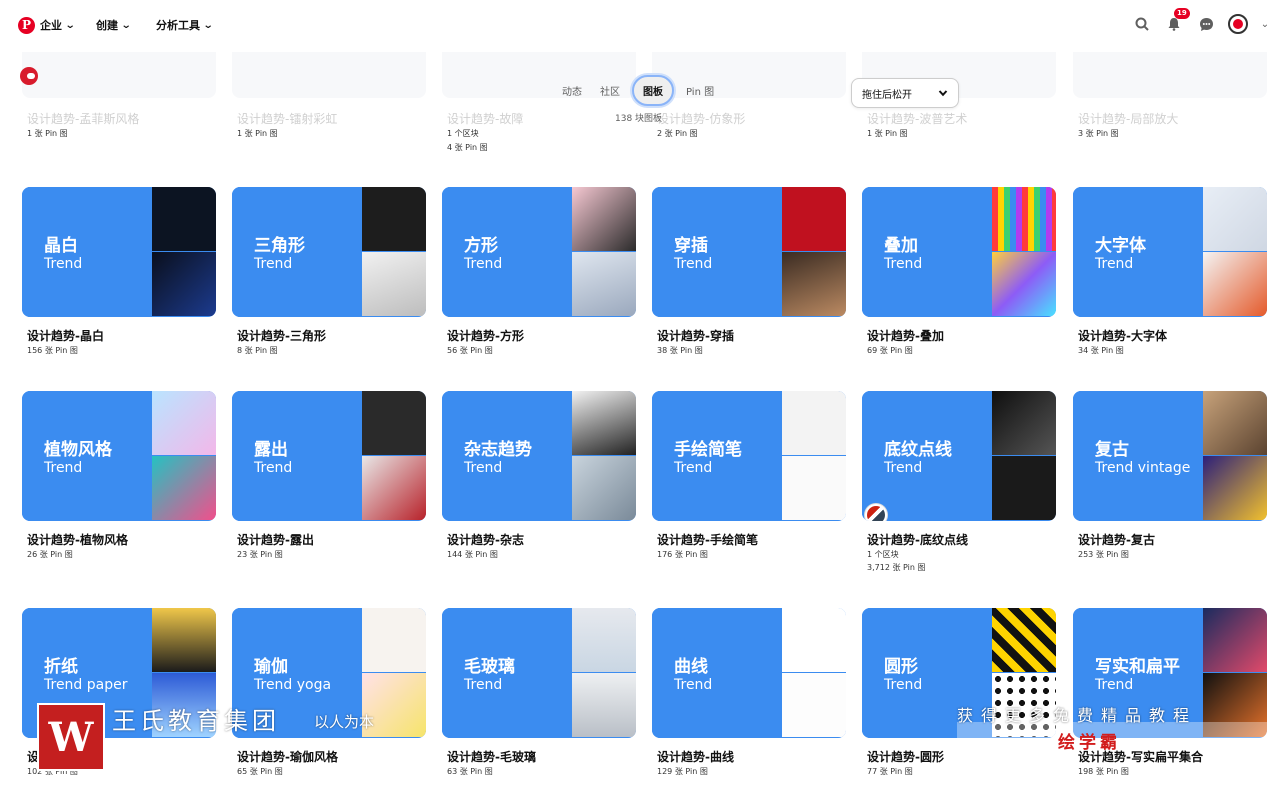  What do you see at coordinates (260, 554) in the screenshot?
I see `board-pin-count: 23 张 Pin 图` at bounding box center [260, 554].